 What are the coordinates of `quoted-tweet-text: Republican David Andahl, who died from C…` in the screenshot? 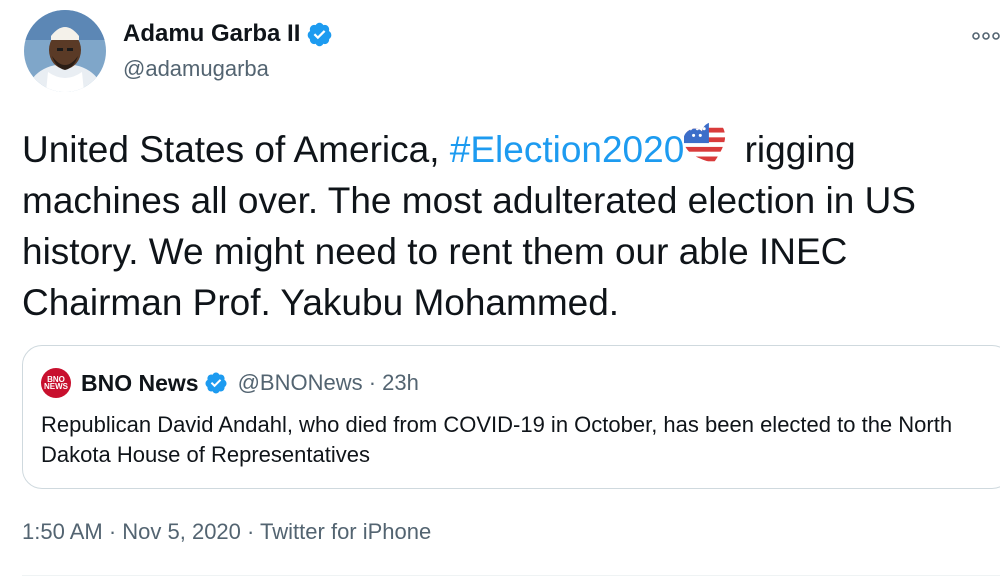 It's located at (497, 439).